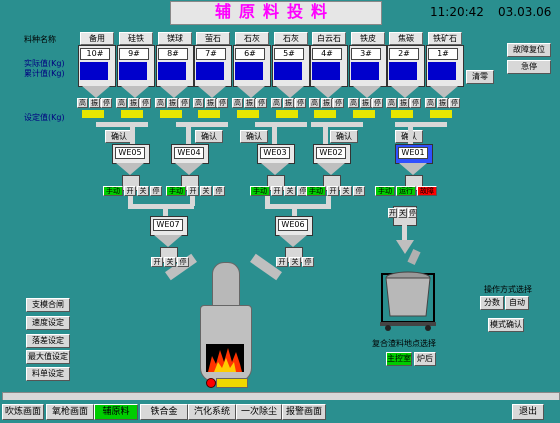  Describe the element at coordinates (173, 54) in the screenshot. I see `bin-number: 8#` at that location.